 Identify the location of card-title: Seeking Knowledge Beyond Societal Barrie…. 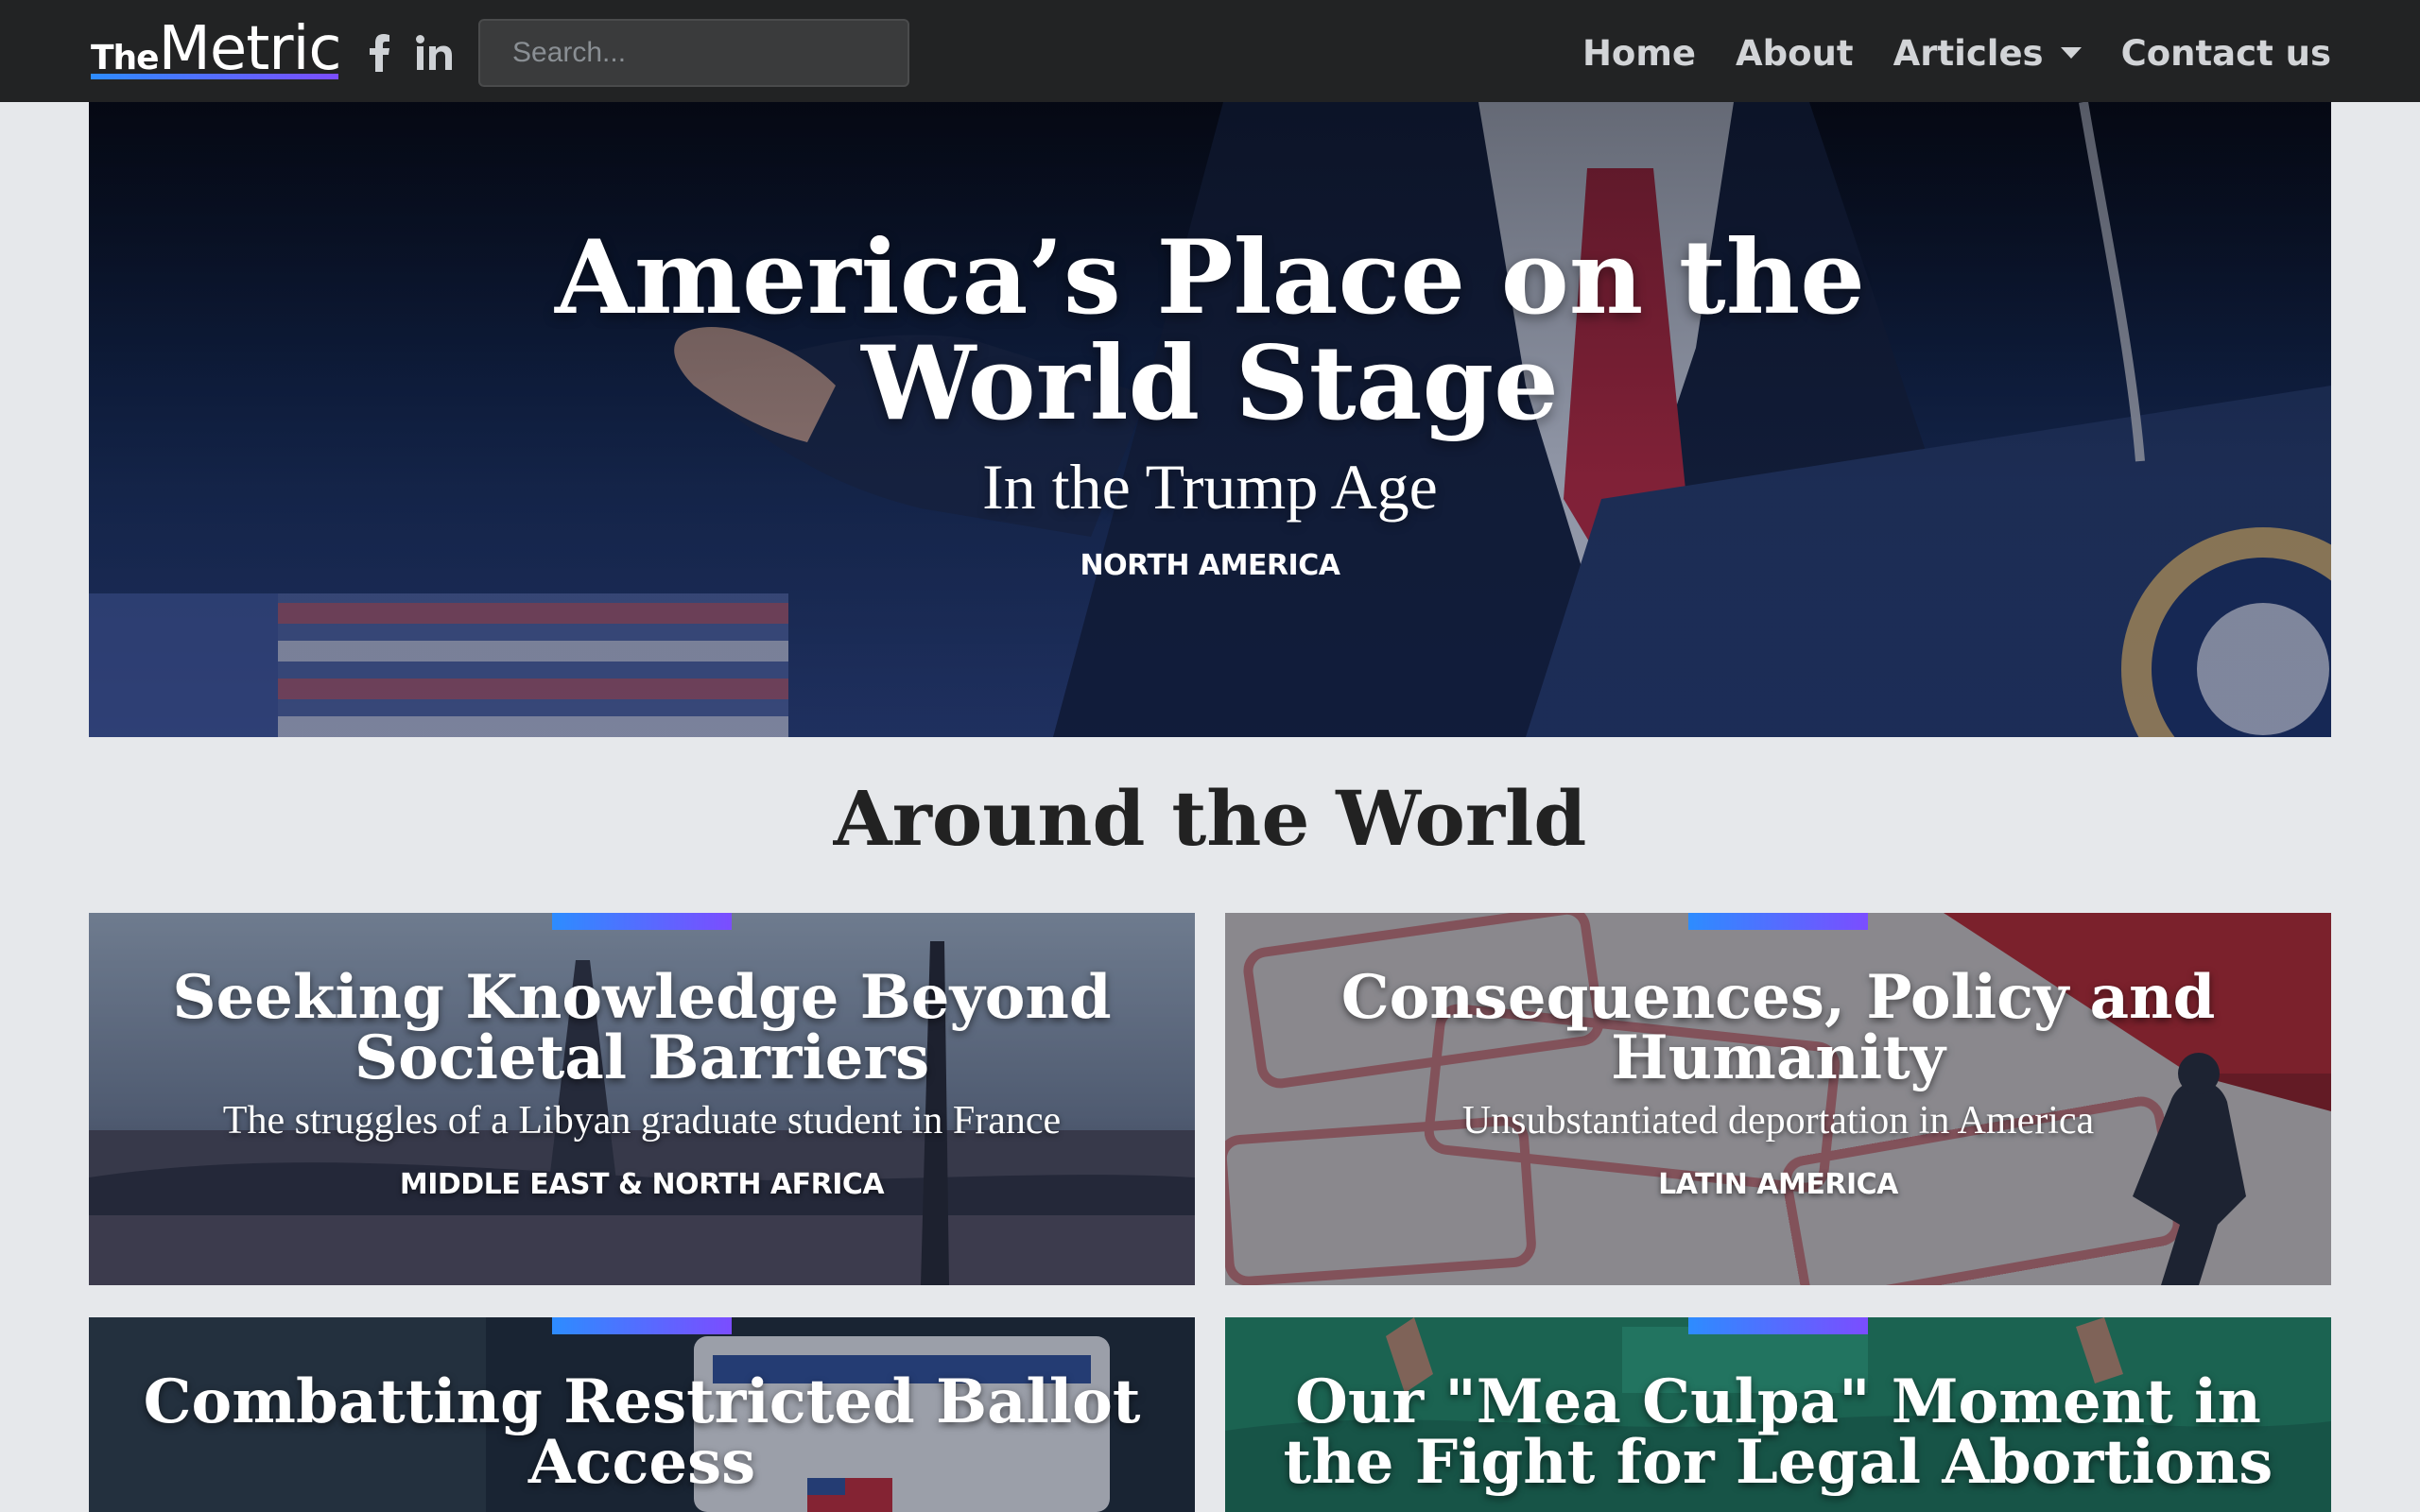
(642, 1027).